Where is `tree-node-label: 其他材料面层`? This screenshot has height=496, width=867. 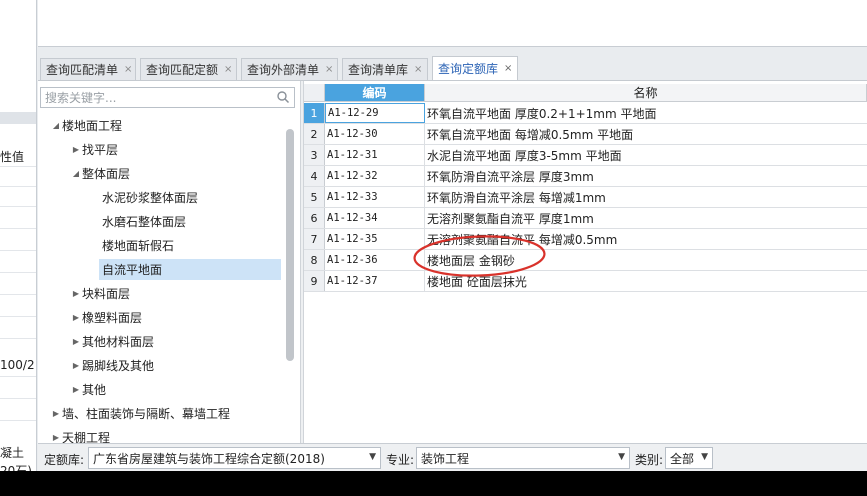
tree-node-label: 其他材料面层 is located at coordinates (118, 342).